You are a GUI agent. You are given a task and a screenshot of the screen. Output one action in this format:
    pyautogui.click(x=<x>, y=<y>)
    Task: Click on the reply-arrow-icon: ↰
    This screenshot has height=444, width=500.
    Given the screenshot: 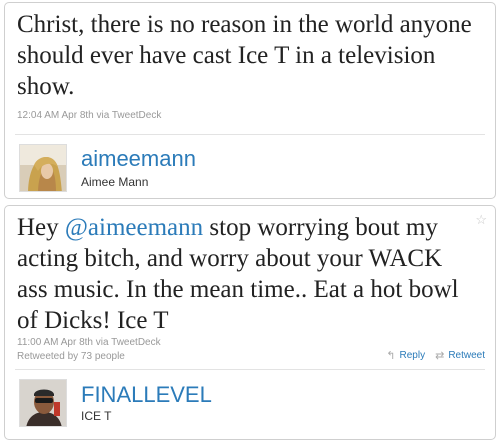 What is the action you would take?
    pyautogui.click(x=391, y=356)
    